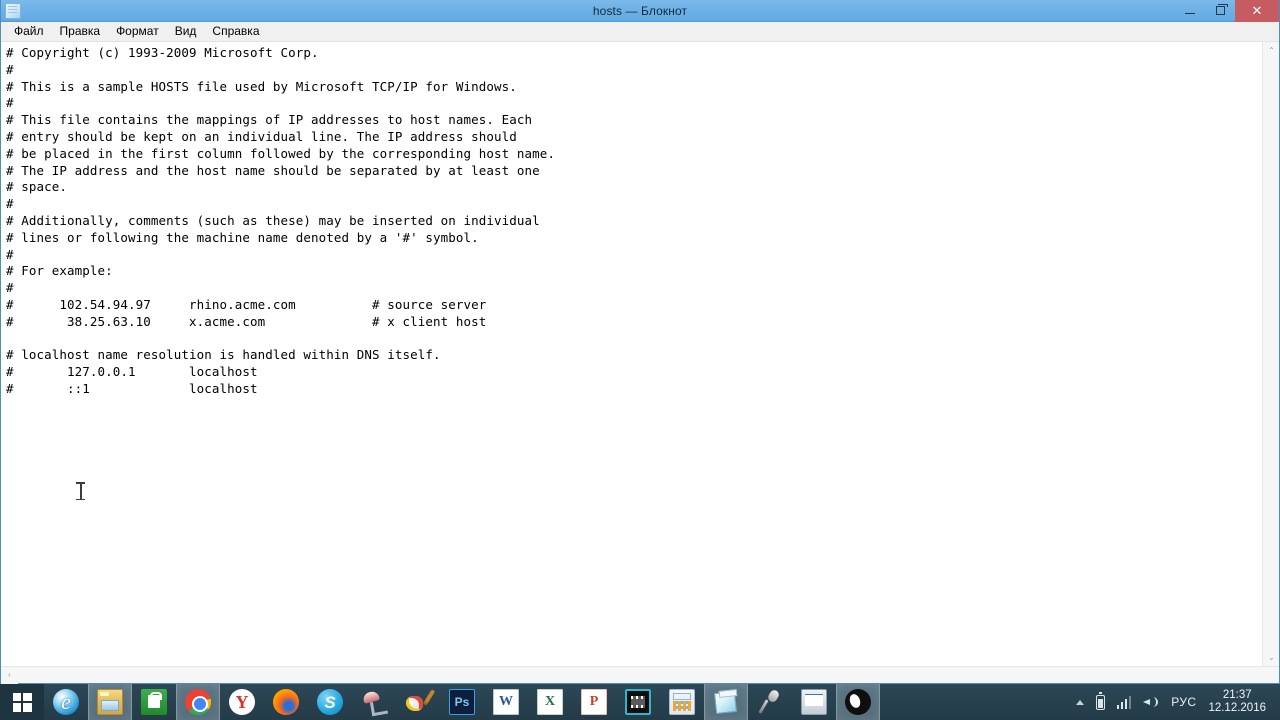 Image resolution: width=1280 pixels, height=720 pixels. What do you see at coordinates (29, 31) in the screenshot?
I see `menu-file: Файл` at bounding box center [29, 31].